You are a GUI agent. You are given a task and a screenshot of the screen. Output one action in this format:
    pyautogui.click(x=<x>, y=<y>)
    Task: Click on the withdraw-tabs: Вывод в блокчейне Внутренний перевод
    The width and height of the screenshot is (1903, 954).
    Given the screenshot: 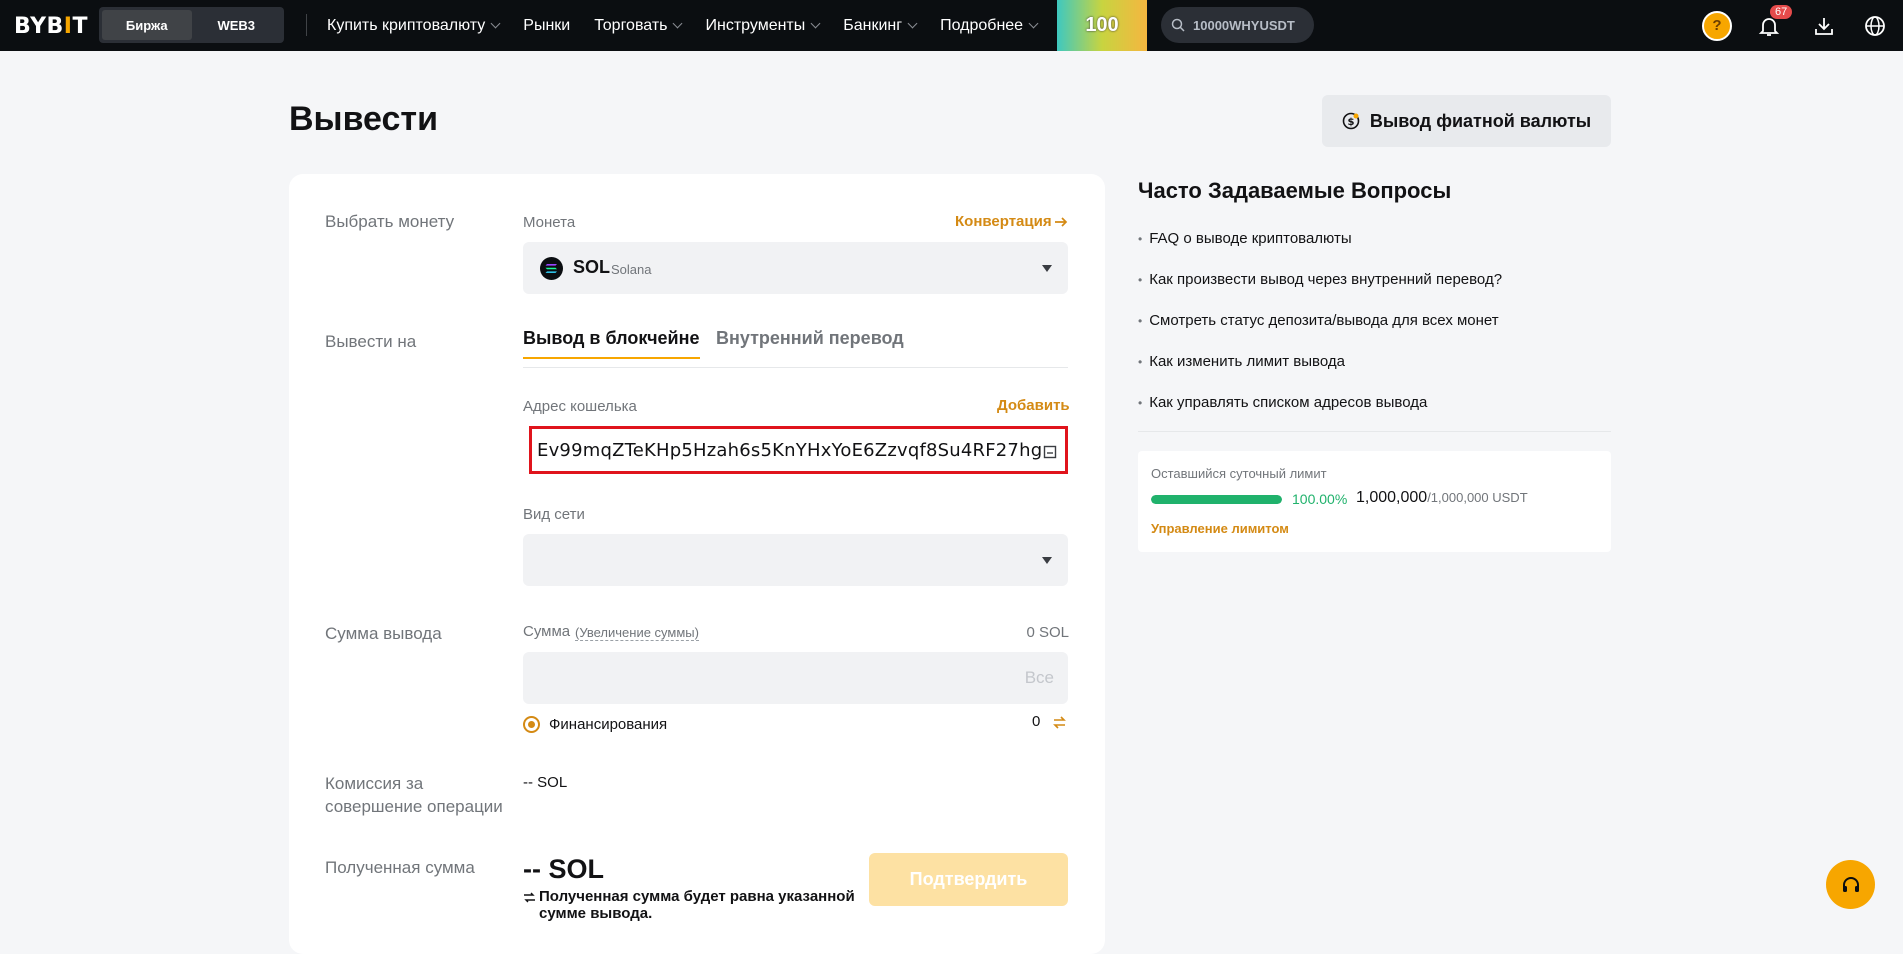 What is the action you would take?
    pyautogui.click(x=795, y=348)
    